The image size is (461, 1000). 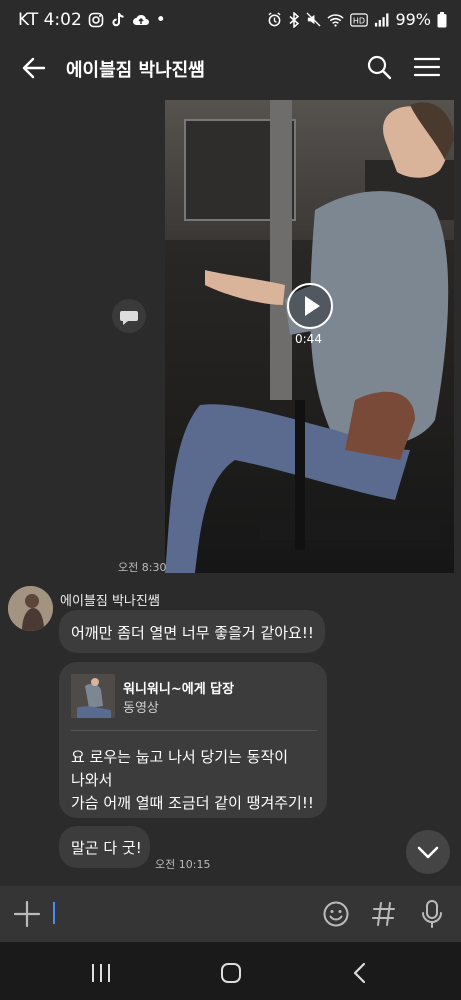 I want to click on system-navigation-bar, so click(x=230, y=971).